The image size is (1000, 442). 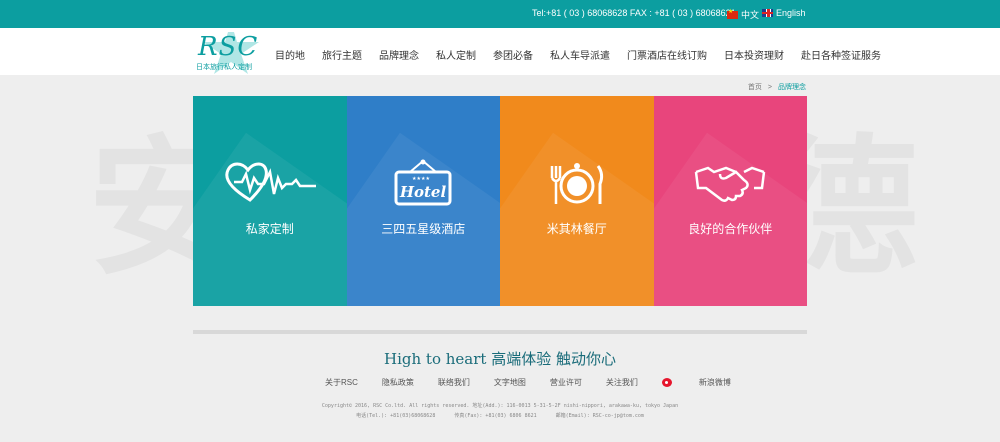 What do you see at coordinates (290, 54) in the screenshot?
I see `nav-item-destination: 目的地` at bounding box center [290, 54].